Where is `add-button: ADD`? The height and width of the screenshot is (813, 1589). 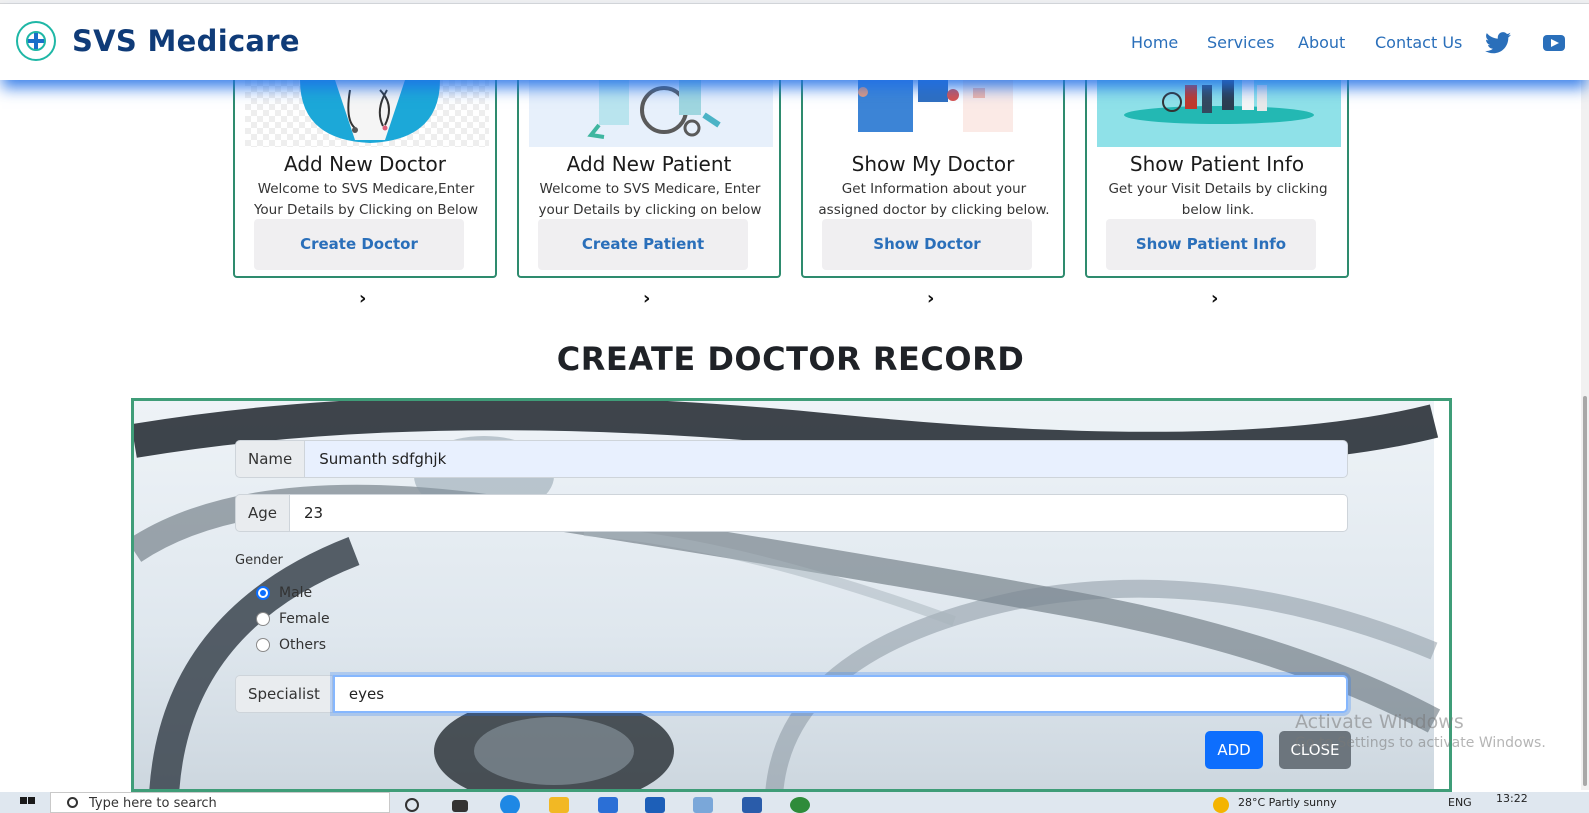
add-button: ADD is located at coordinates (1234, 750).